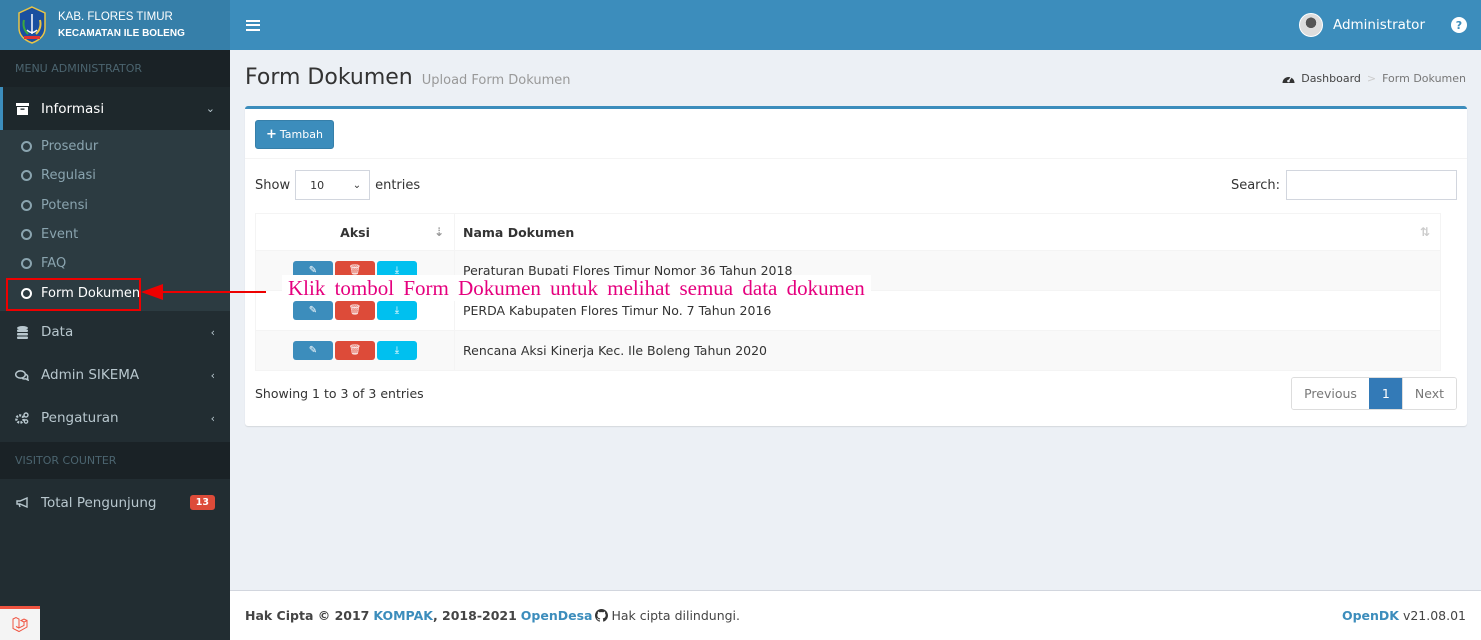 This screenshot has height=640, width=1481. I want to click on opendk-link: OpenDK, so click(1370, 615).